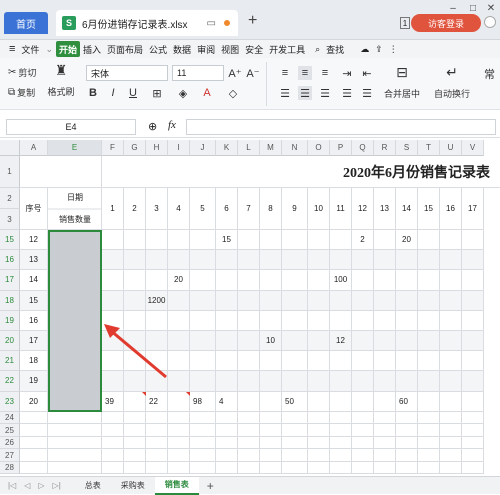  I want to click on menu-formula: 公式, so click(158, 49).